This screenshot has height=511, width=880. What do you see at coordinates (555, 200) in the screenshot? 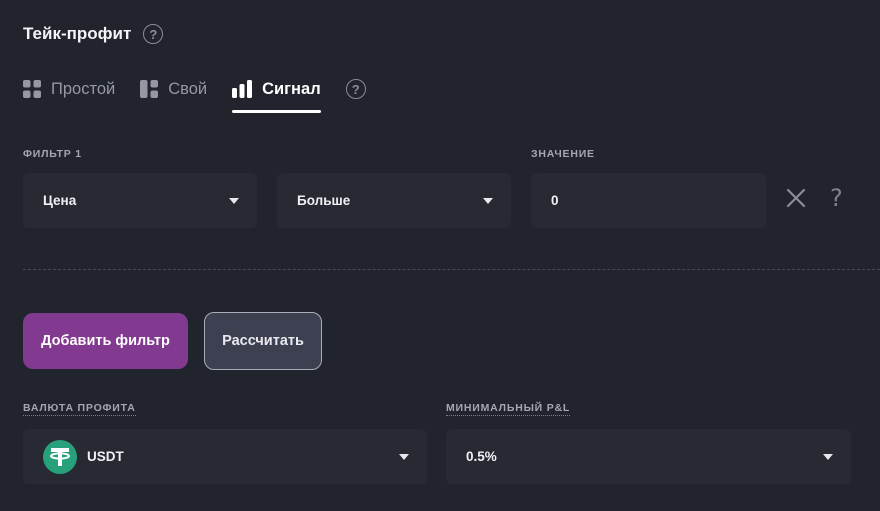
I see `filter-value-text: 0` at bounding box center [555, 200].